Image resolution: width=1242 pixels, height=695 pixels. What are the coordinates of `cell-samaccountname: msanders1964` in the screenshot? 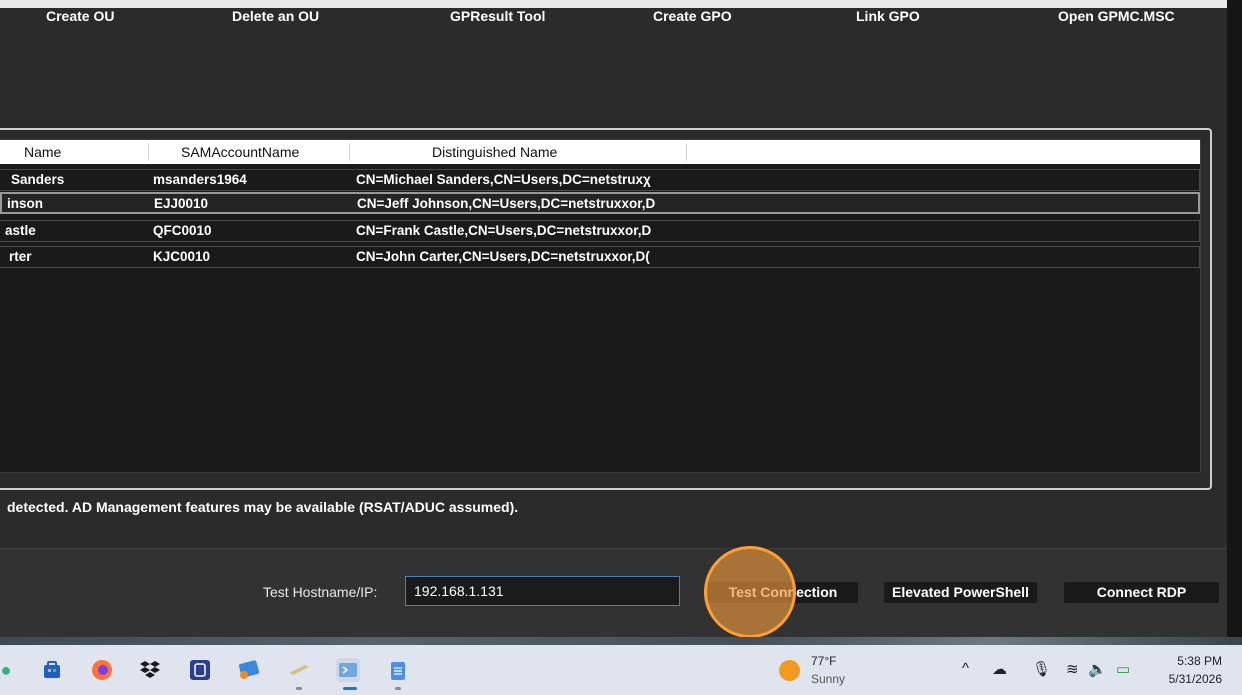 It's located at (200, 179).